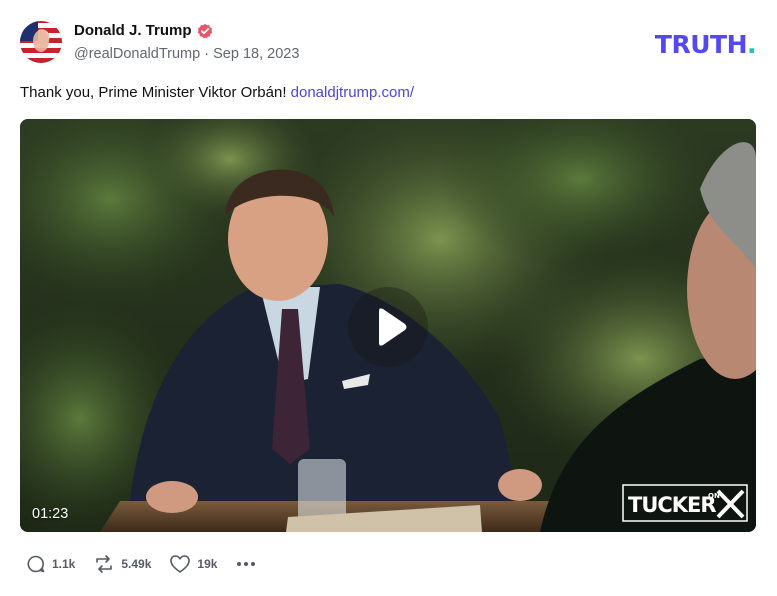  What do you see at coordinates (36, 564) in the screenshot?
I see `reply-icon` at bounding box center [36, 564].